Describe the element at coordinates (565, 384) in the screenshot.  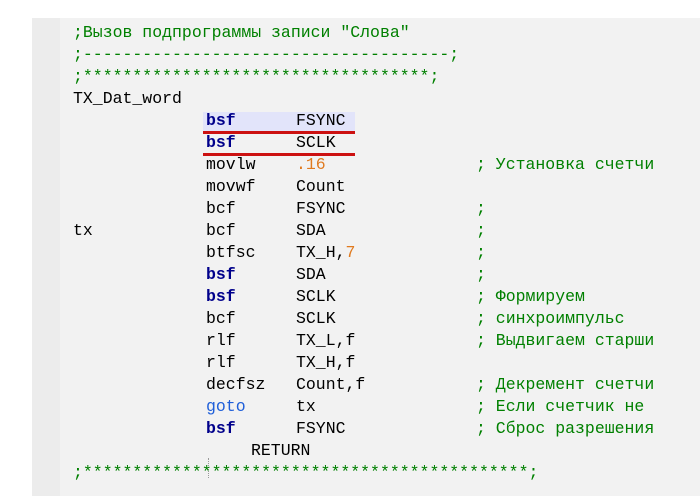
I see `inline-comment: ; Декремент счетчи` at that location.